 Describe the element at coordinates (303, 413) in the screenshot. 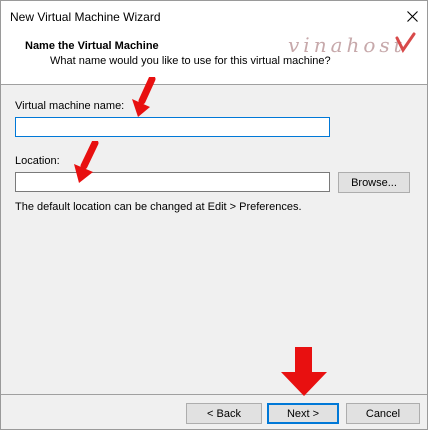

I see `next-button: Next >` at that location.